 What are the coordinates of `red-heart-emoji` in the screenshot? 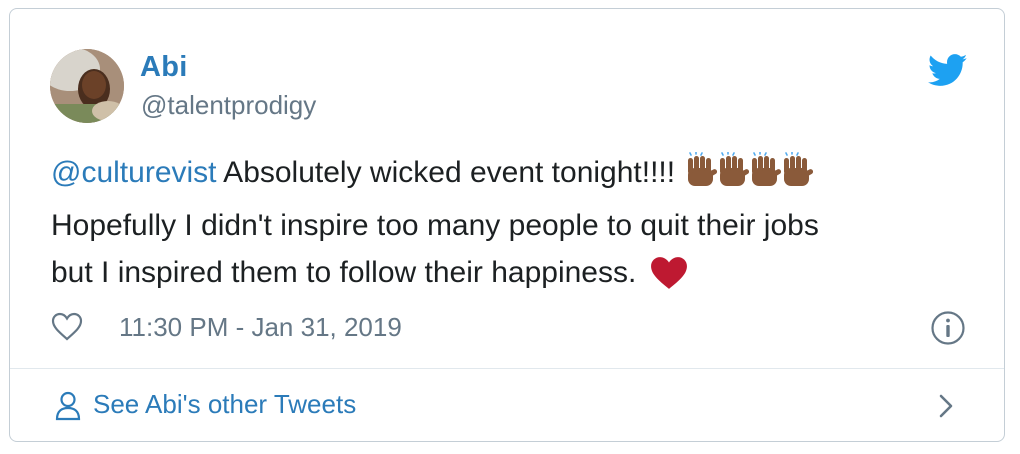 It's located at (669, 280).